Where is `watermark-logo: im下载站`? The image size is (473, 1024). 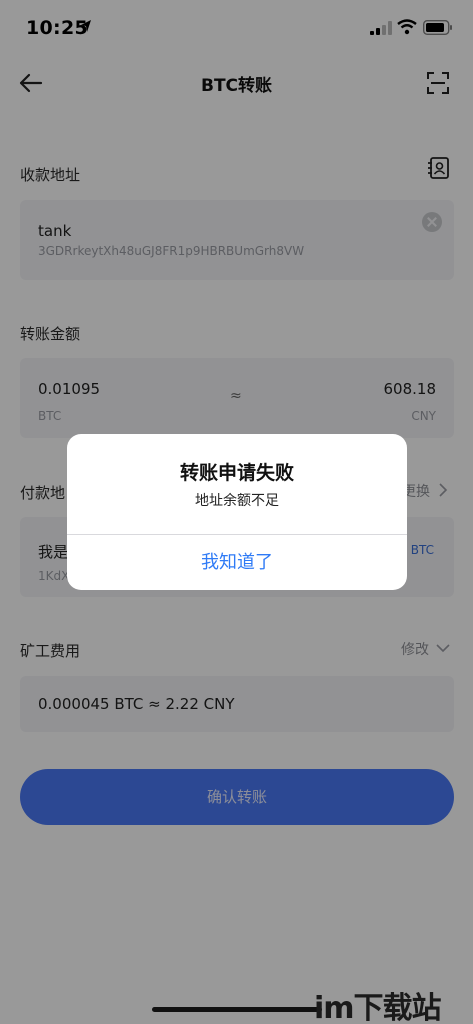 watermark-logo: im下载站 is located at coordinates (378, 1007).